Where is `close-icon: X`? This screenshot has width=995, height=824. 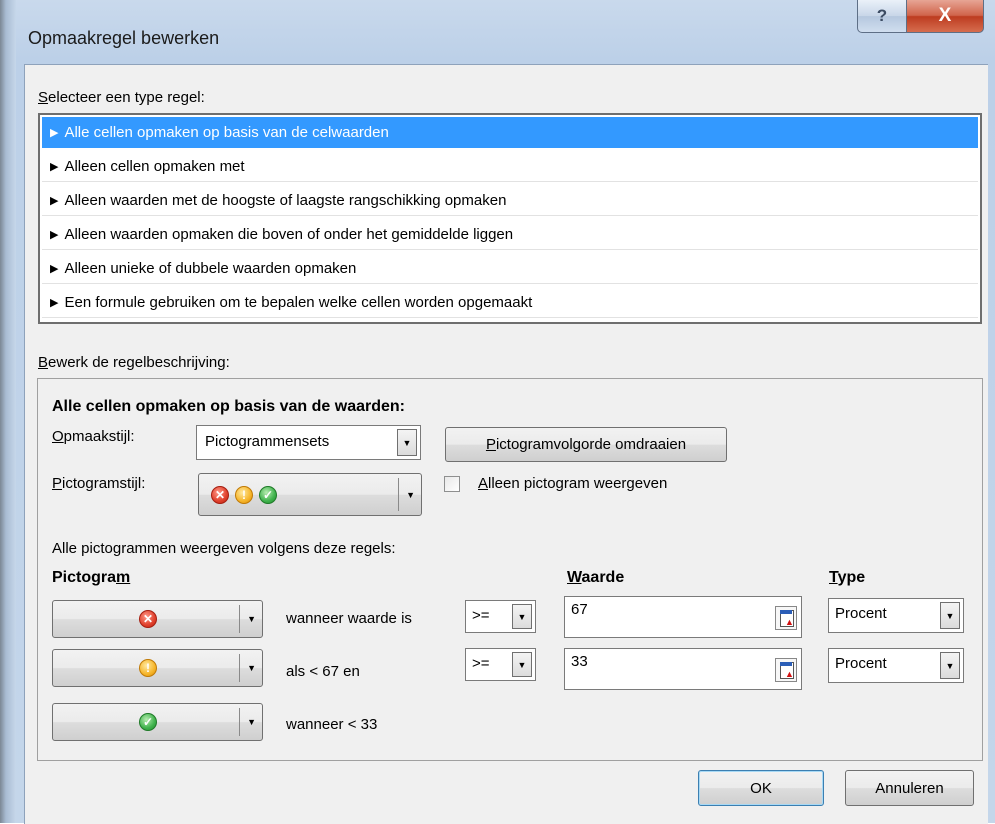
close-icon: X is located at coordinates (945, 15).